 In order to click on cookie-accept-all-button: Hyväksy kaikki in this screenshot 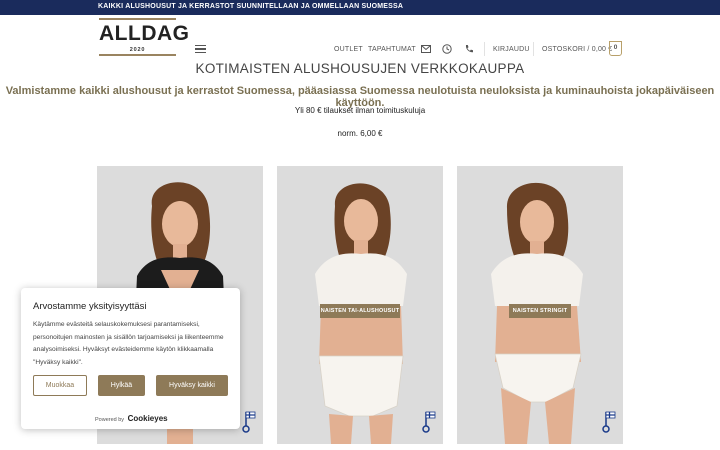, I will do `click(192, 385)`.